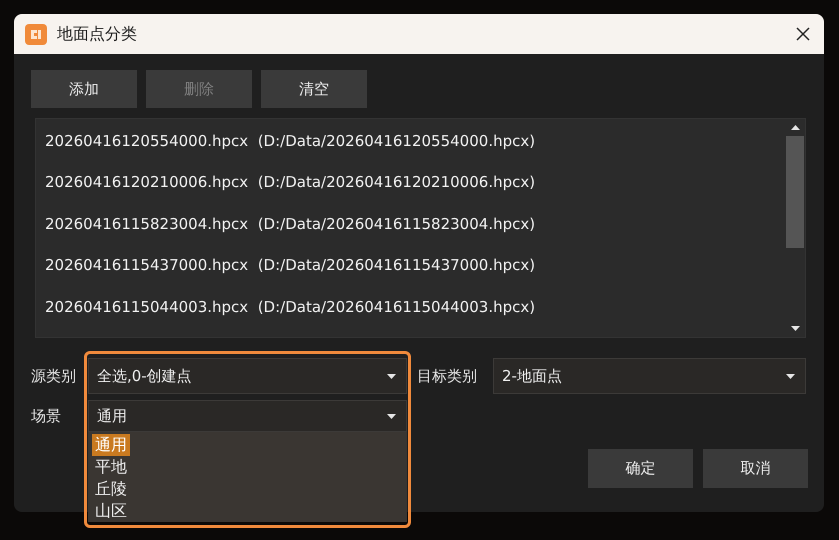 The width and height of the screenshot is (839, 540). Describe the element at coordinates (84, 89) in the screenshot. I see `toolbar-button: 添加` at that location.